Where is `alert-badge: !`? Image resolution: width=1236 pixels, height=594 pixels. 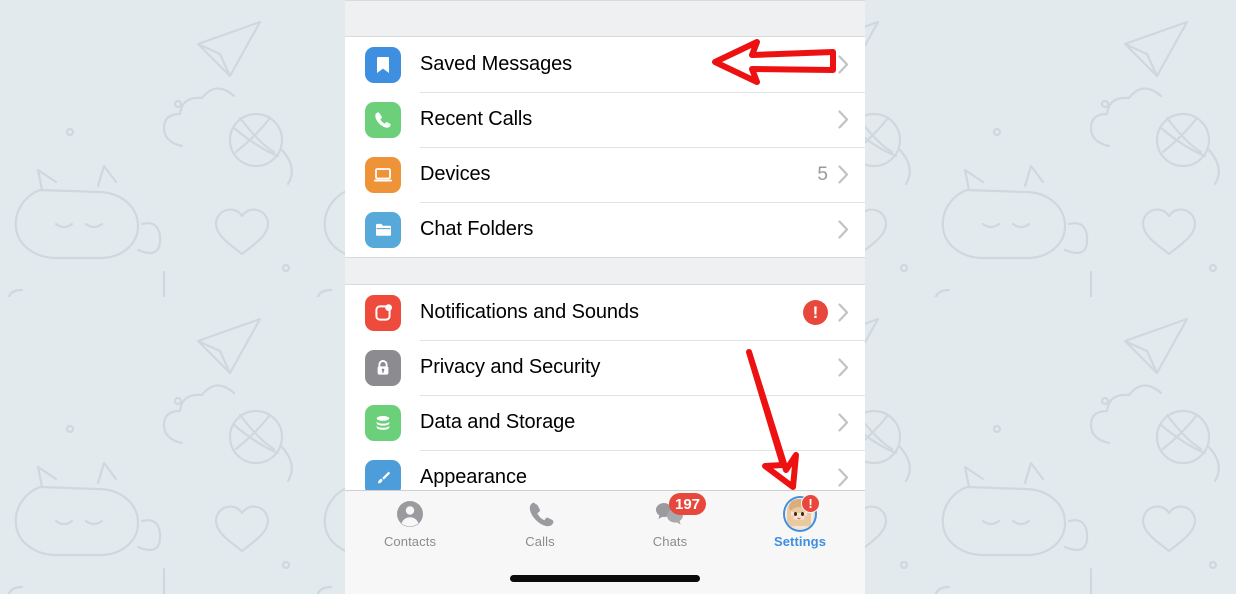 alert-badge: ! is located at coordinates (815, 312).